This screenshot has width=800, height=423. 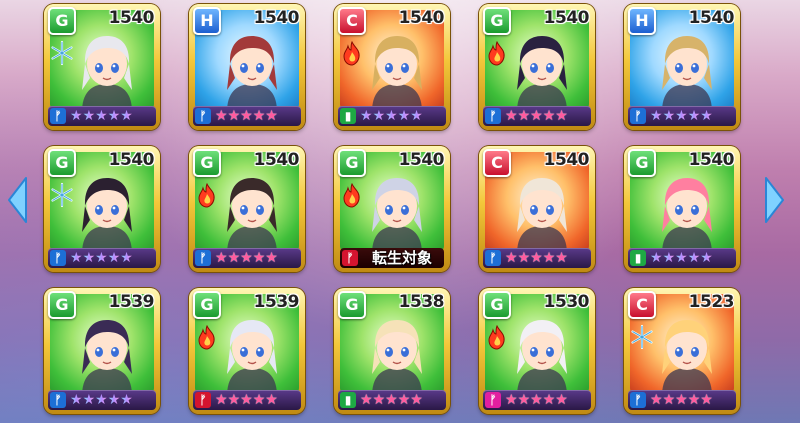 What do you see at coordinates (682, 209) in the screenshot?
I see `character-card: G 1540 ▮ ★★★★★` at bounding box center [682, 209].